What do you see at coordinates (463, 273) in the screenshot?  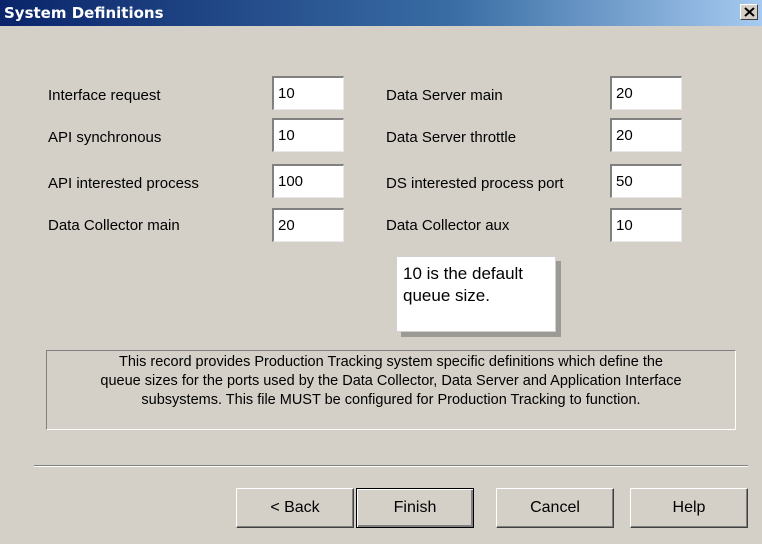 I see `tooltip-line-1: 10 is the default` at bounding box center [463, 273].